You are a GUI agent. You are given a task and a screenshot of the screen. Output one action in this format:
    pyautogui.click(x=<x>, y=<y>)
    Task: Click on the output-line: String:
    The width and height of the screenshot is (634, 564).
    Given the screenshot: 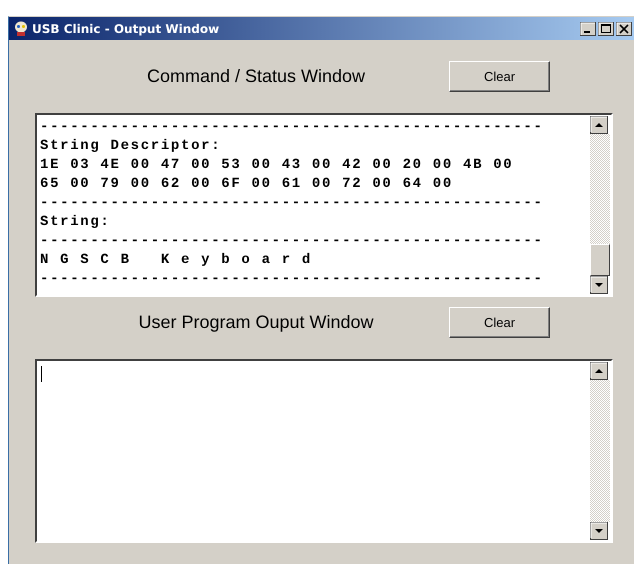 What is the action you would take?
    pyautogui.click(x=75, y=222)
    